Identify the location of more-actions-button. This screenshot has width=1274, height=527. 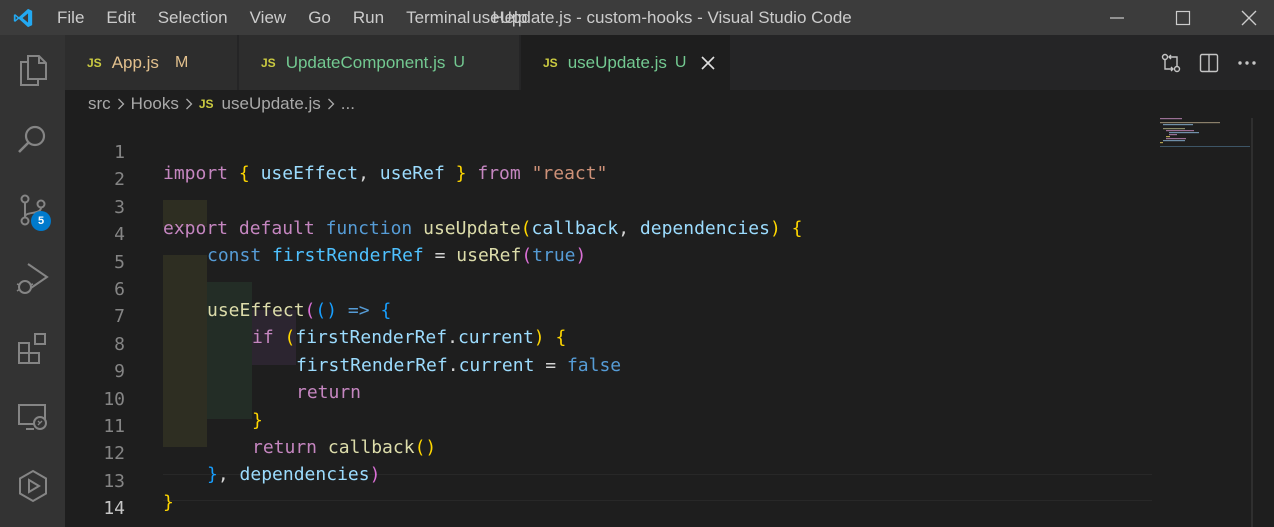
(1247, 63).